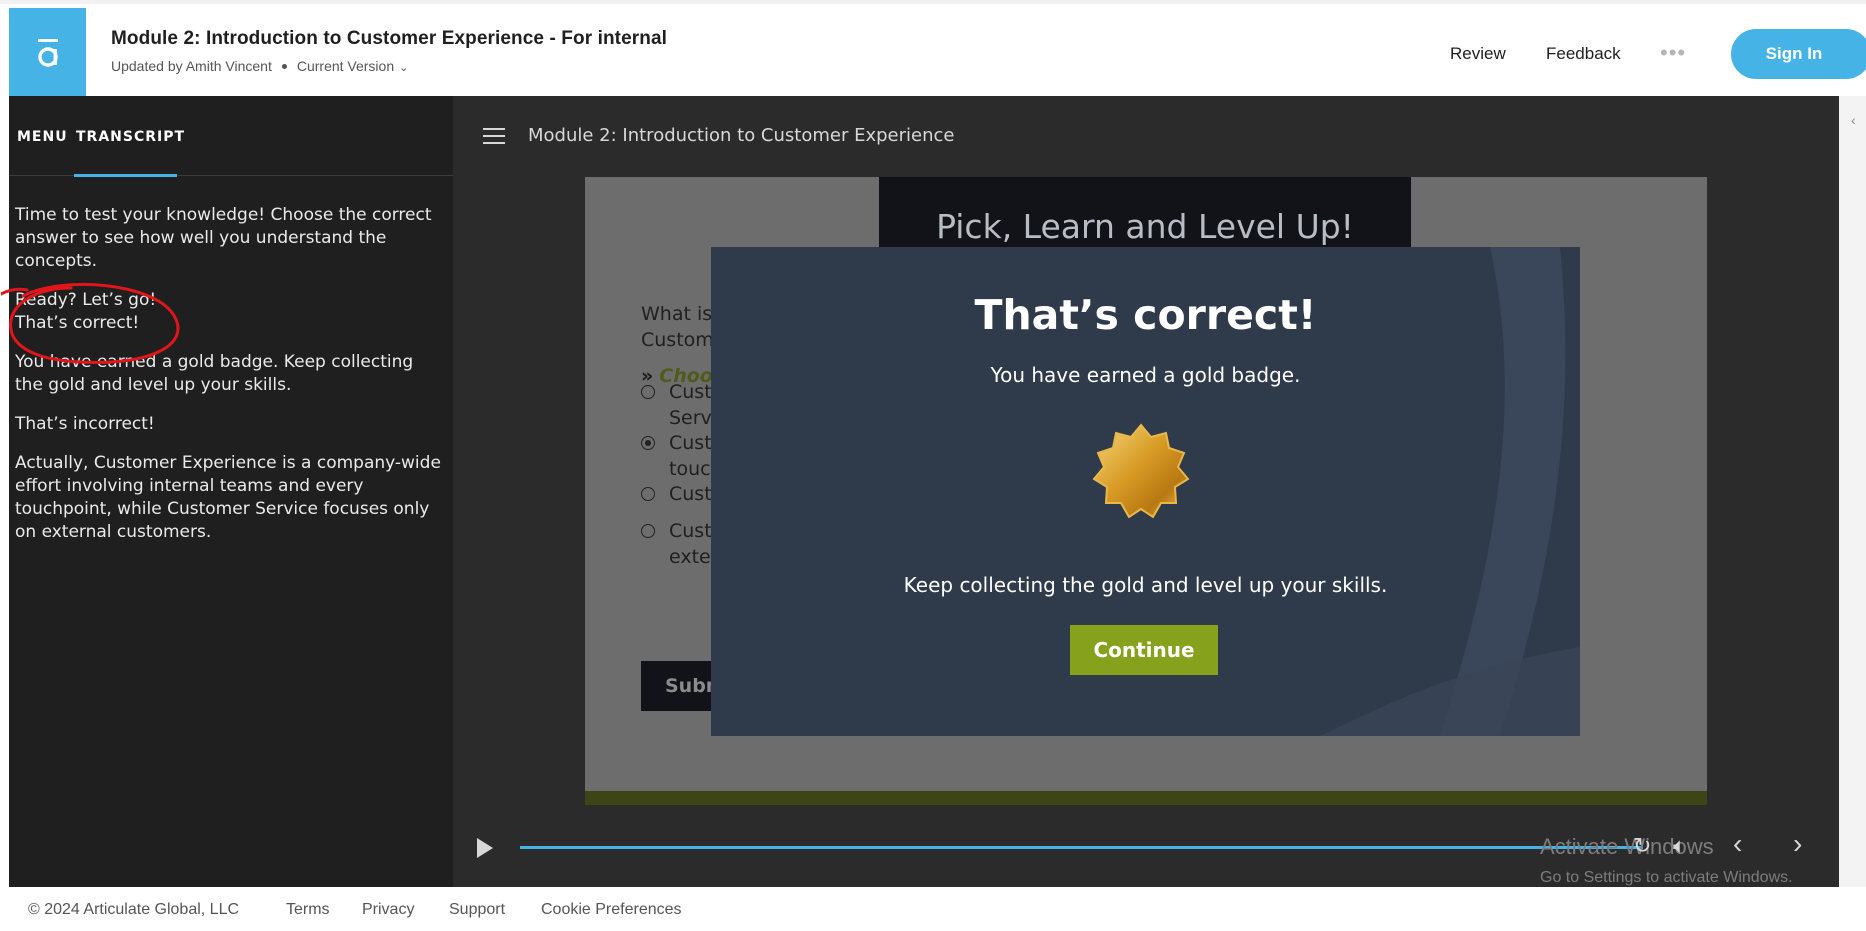 The image size is (1866, 931). I want to click on footer-privacy-link: Privacy, so click(388, 910).